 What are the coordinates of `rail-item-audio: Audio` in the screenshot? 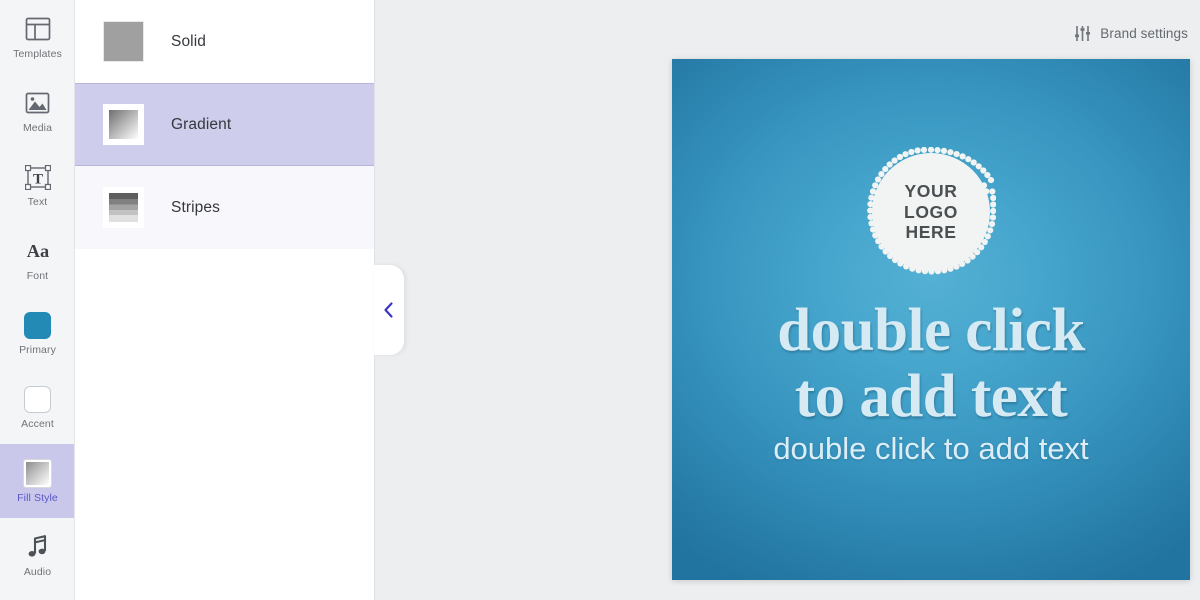 It's located at (37, 555).